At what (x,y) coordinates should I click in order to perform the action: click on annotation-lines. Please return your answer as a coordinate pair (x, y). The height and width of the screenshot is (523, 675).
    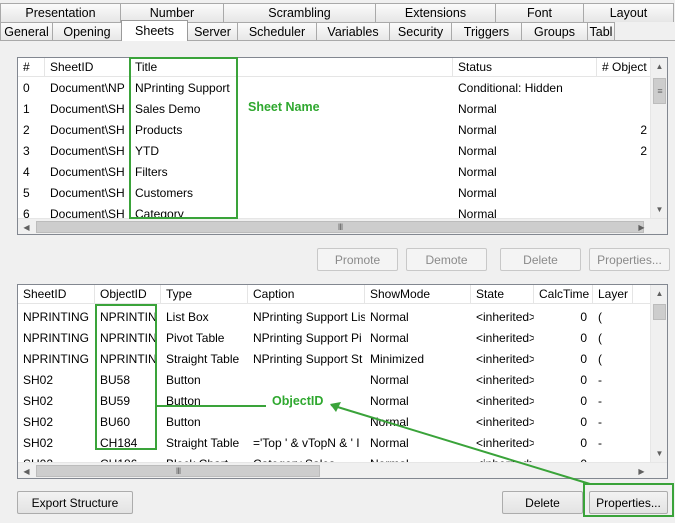
    Looking at the image, I should click on (374, 443).